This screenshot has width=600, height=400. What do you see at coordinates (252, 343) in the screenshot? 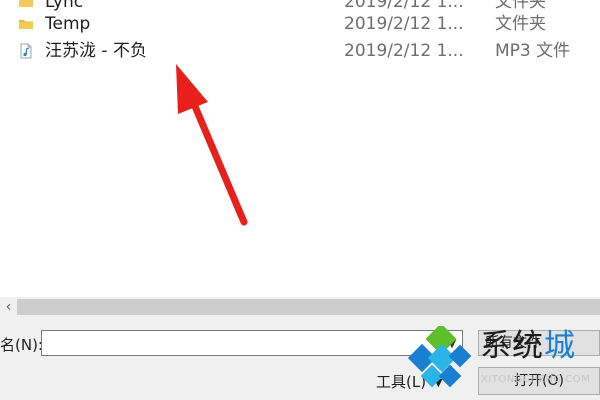
I see `filename-input` at bounding box center [252, 343].